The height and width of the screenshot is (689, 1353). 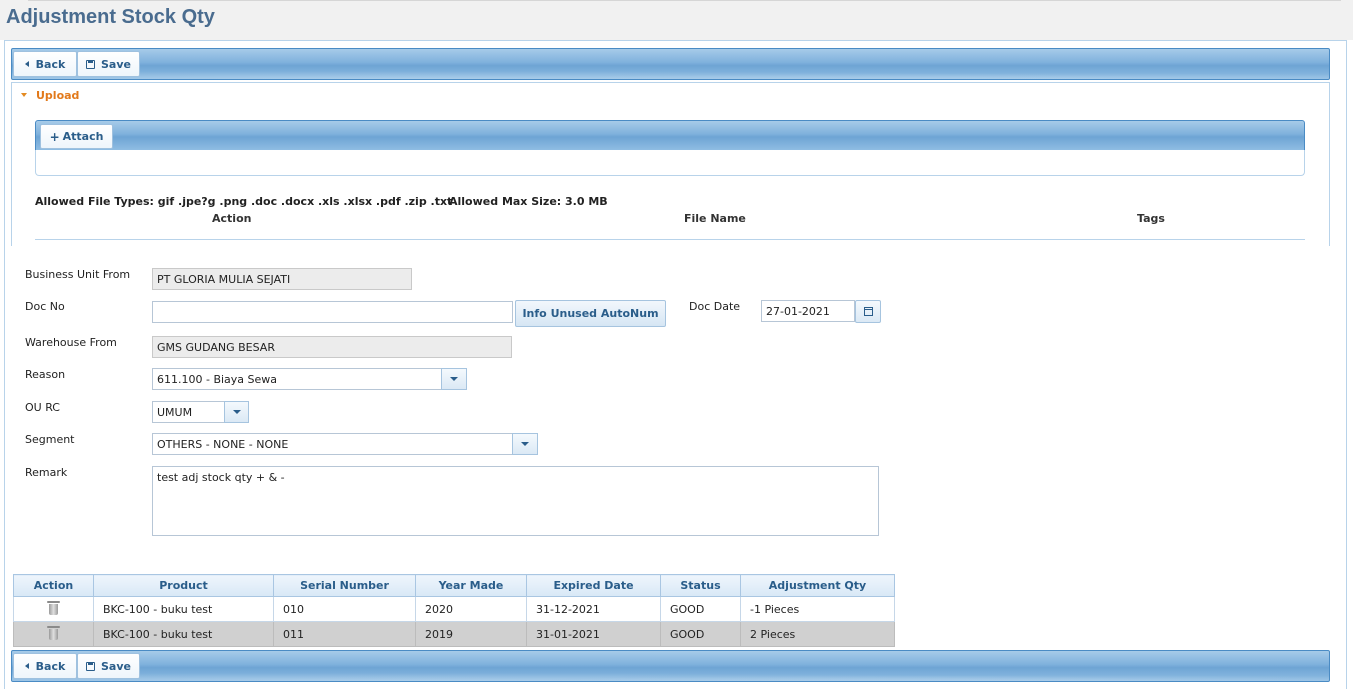 I want to click on date-picker-button, so click(x=868, y=311).